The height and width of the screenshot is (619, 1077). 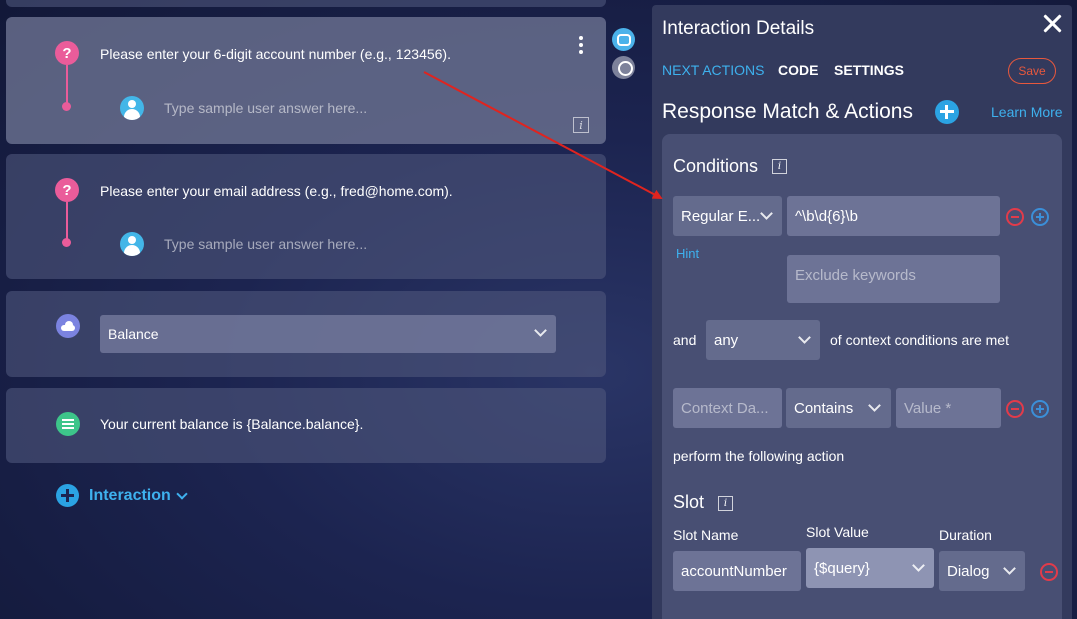 What do you see at coordinates (842, 568) in the screenshot?
I see `slot-value-value: {$query}` at bounding box center [842, 568].